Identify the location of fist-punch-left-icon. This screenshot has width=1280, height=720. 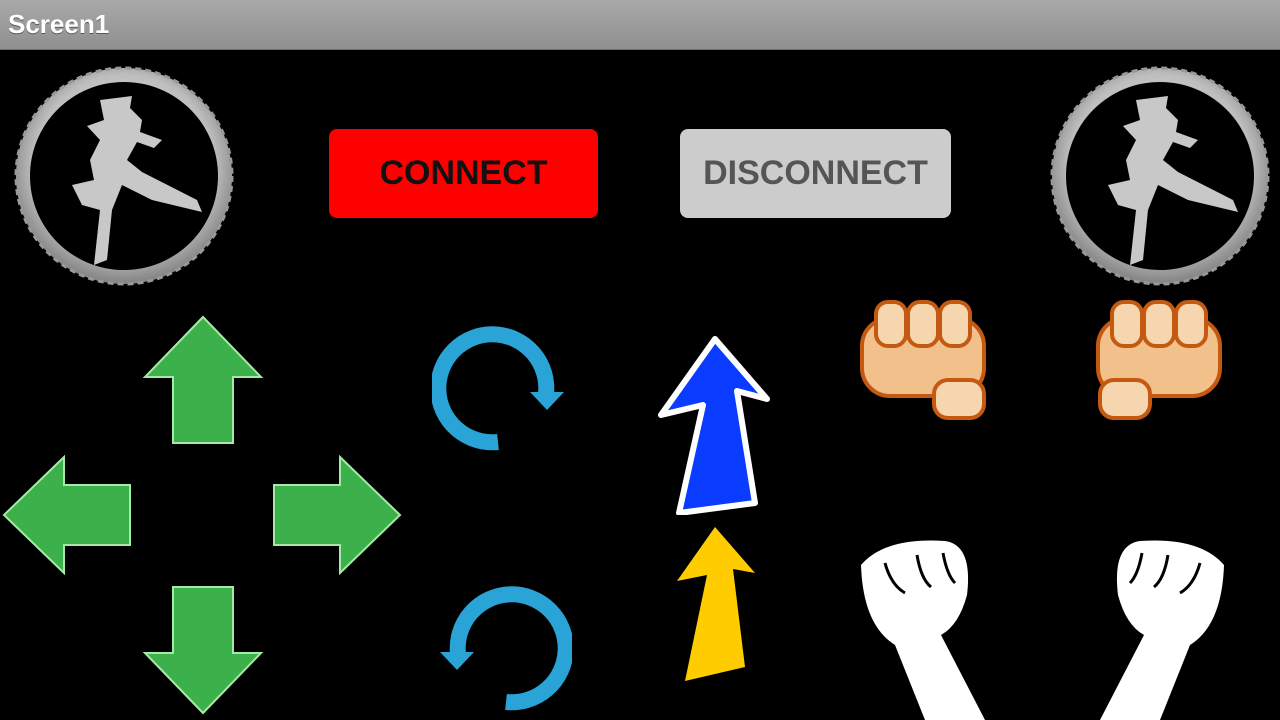
(924, 361).